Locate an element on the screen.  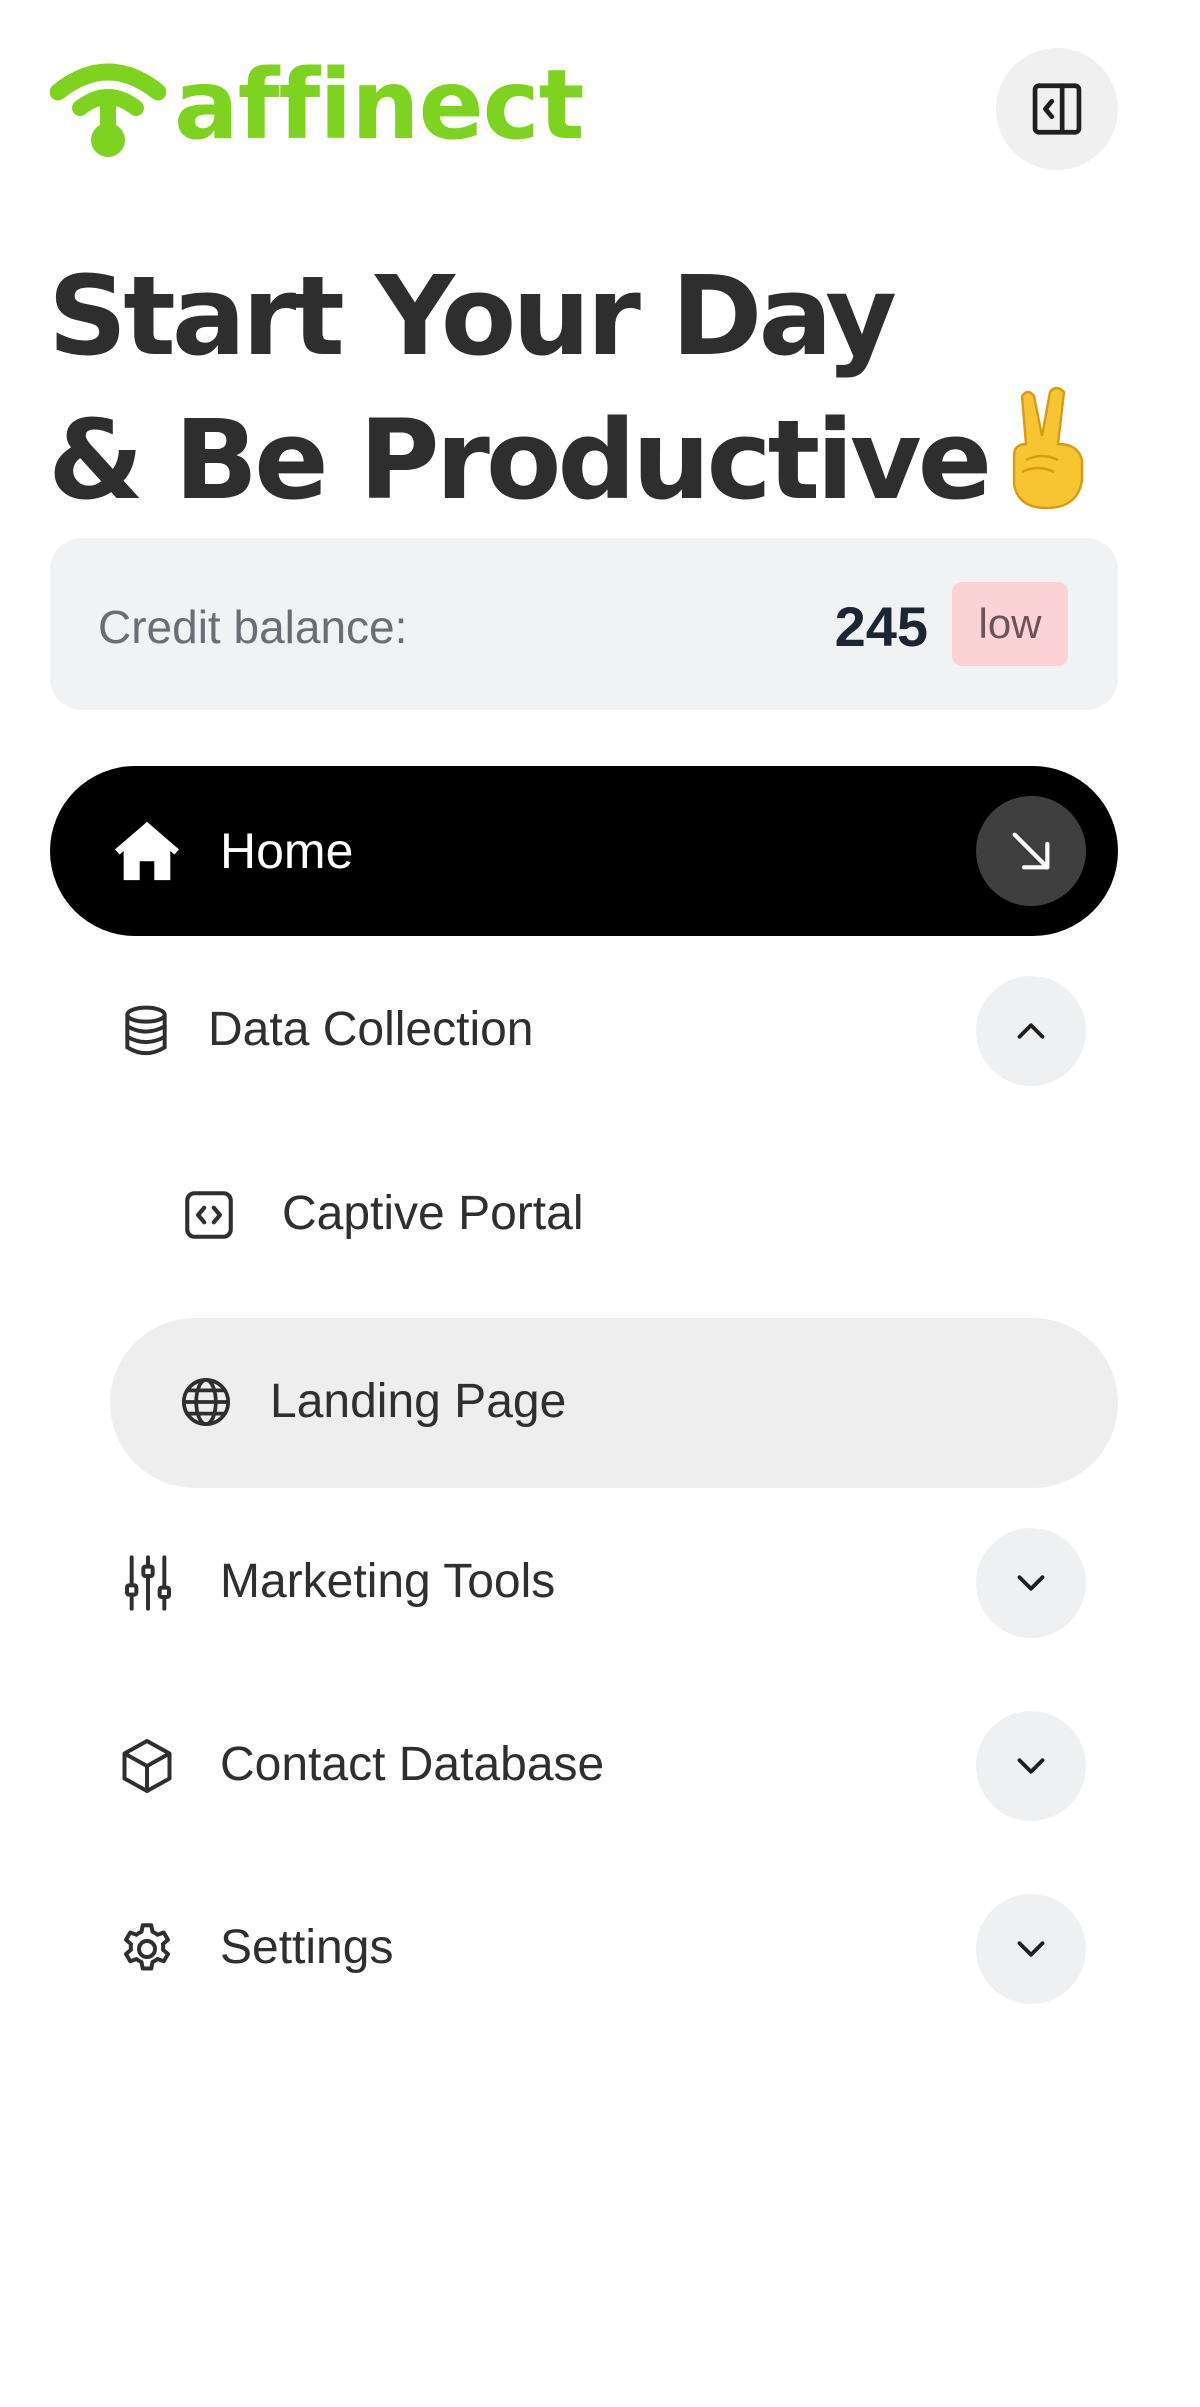
code-icon is located at coordinates (209, 1215).